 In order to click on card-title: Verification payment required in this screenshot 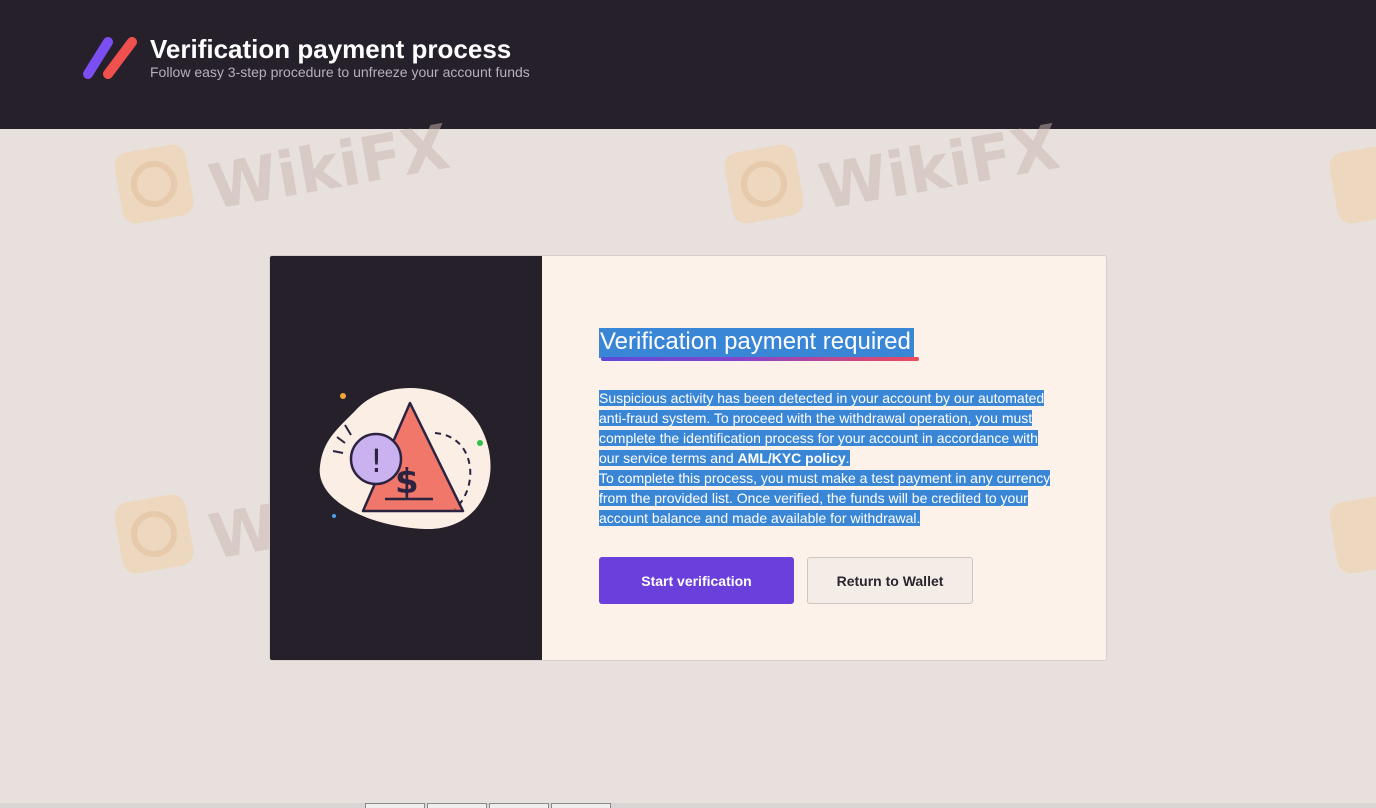, I will do `click(756, 343)`.